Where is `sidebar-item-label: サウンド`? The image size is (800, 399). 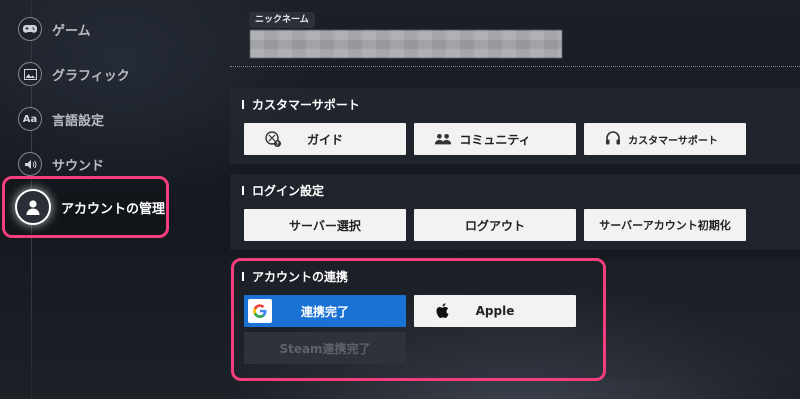 sidebar-item-label: サウンド is located at coordinates (78, 166).